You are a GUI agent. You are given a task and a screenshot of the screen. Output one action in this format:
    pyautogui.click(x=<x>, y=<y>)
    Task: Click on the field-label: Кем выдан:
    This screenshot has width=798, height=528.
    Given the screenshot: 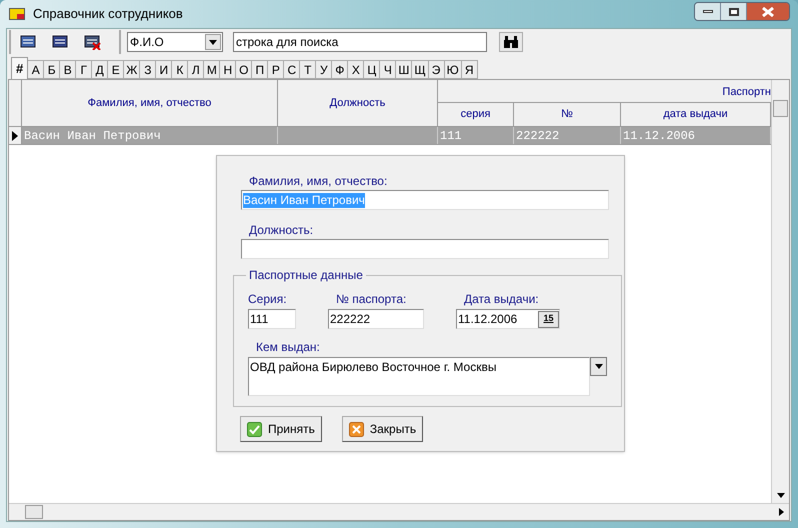 What is the action you would take?
    pyautogui.click(x=288, y=347)
    